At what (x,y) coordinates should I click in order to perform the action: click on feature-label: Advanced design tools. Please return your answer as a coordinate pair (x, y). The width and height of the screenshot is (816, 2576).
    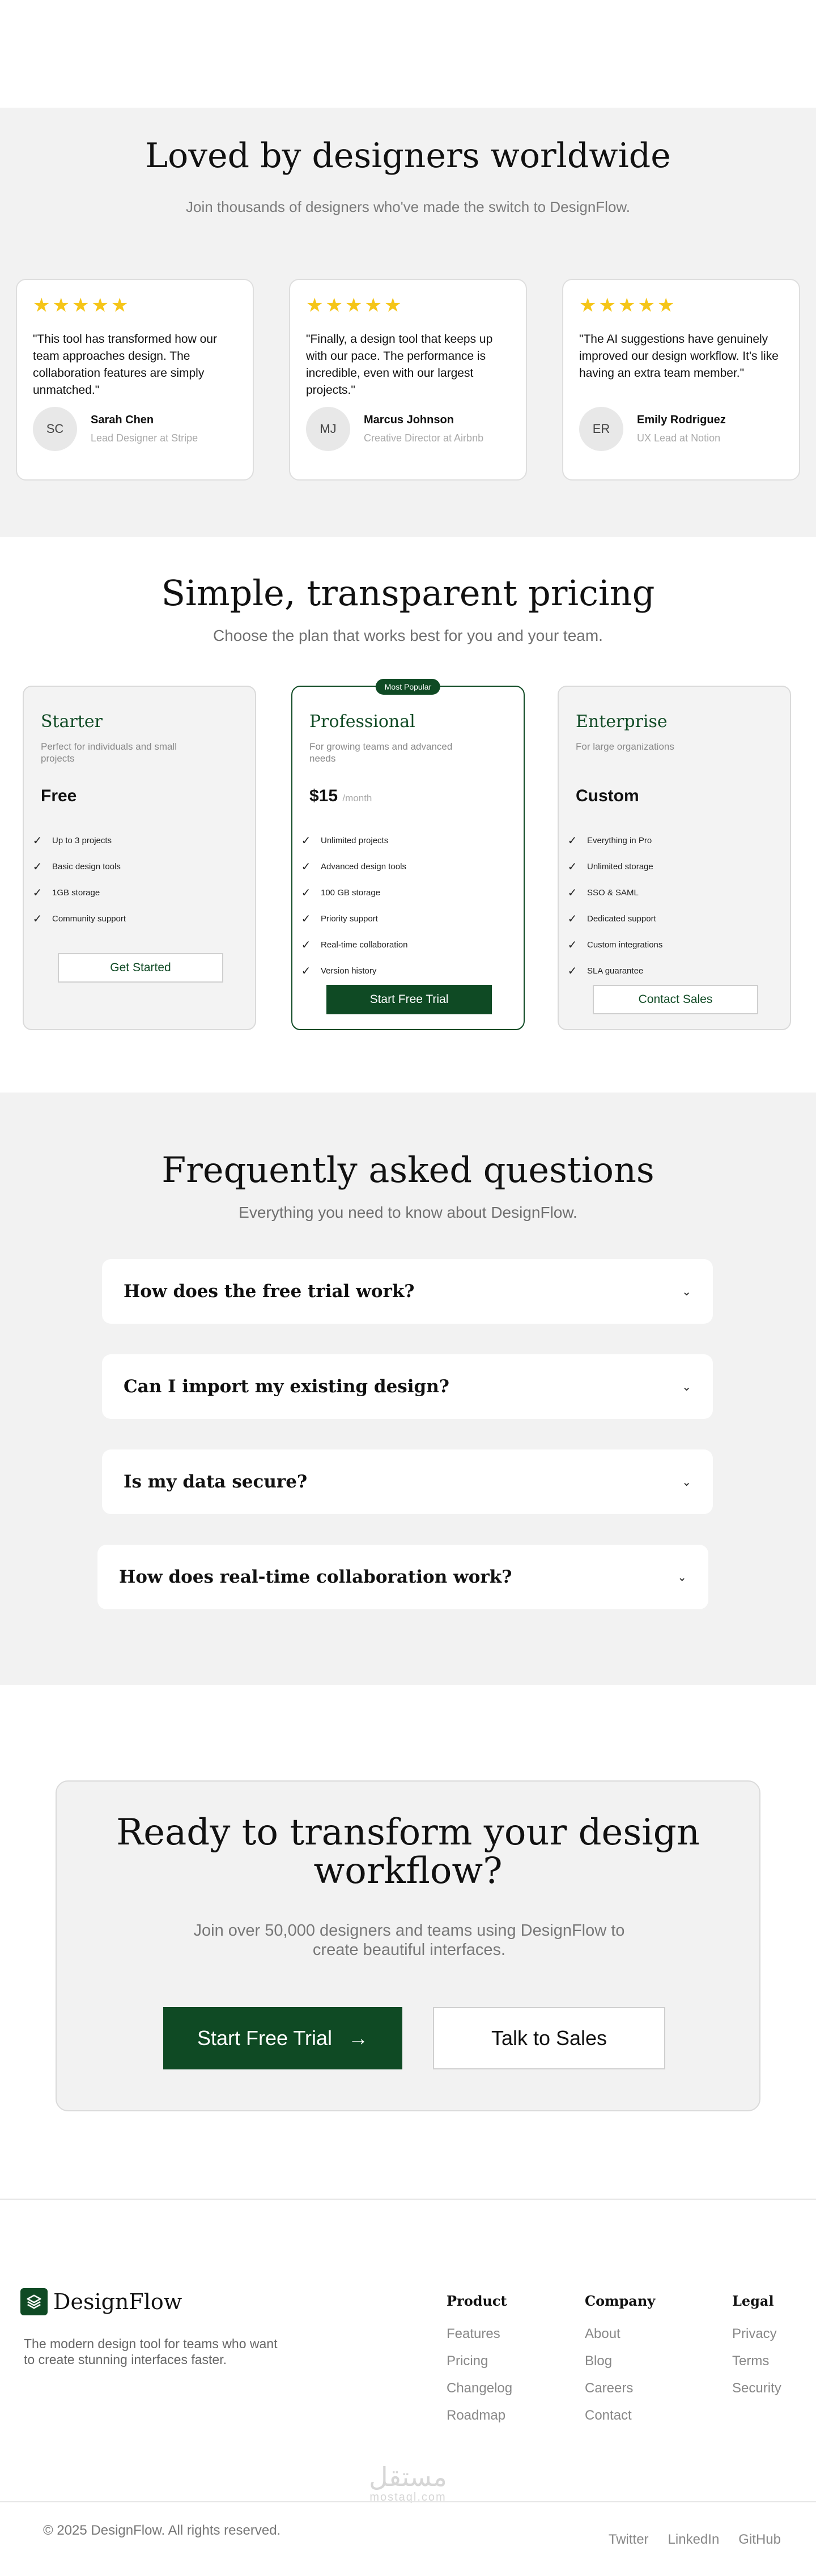
    Looking at the image, I should click on (363, 866).